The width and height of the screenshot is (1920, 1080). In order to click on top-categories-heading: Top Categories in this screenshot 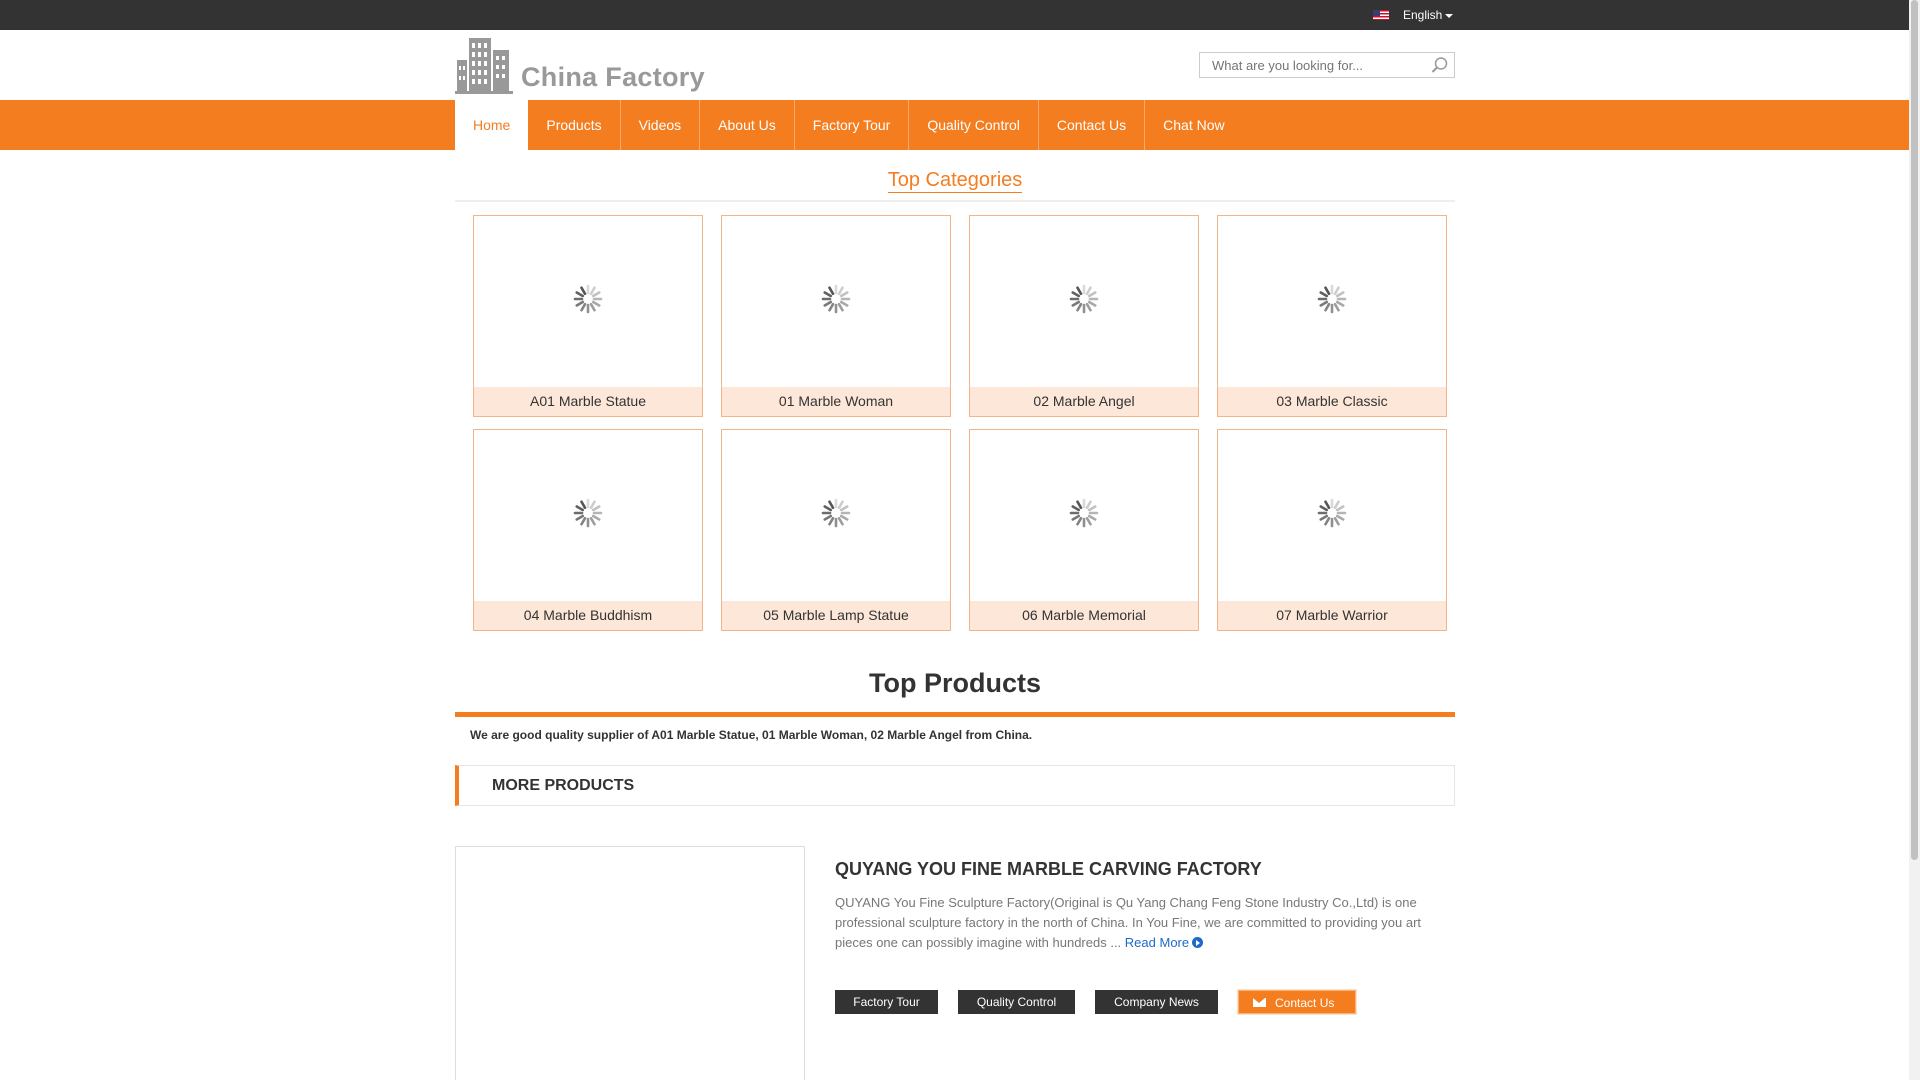, I will do `click(955, 181)`.